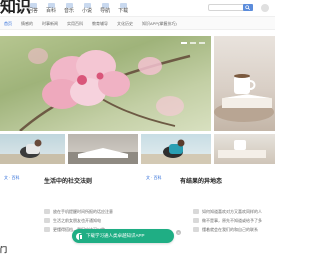  Describe the element at coordinates (83, 211) in the screenshot. I see `list-item-text: 放在手机提醒时间所报的话应注意` at that location.